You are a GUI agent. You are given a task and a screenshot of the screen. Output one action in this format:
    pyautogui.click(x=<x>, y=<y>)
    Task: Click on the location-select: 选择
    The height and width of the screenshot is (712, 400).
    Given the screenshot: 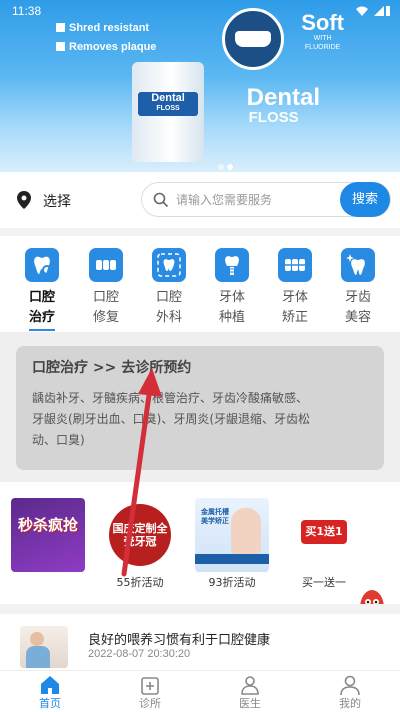 What is the action you would take?
    pyautogui.click(x=57, y=201)
    